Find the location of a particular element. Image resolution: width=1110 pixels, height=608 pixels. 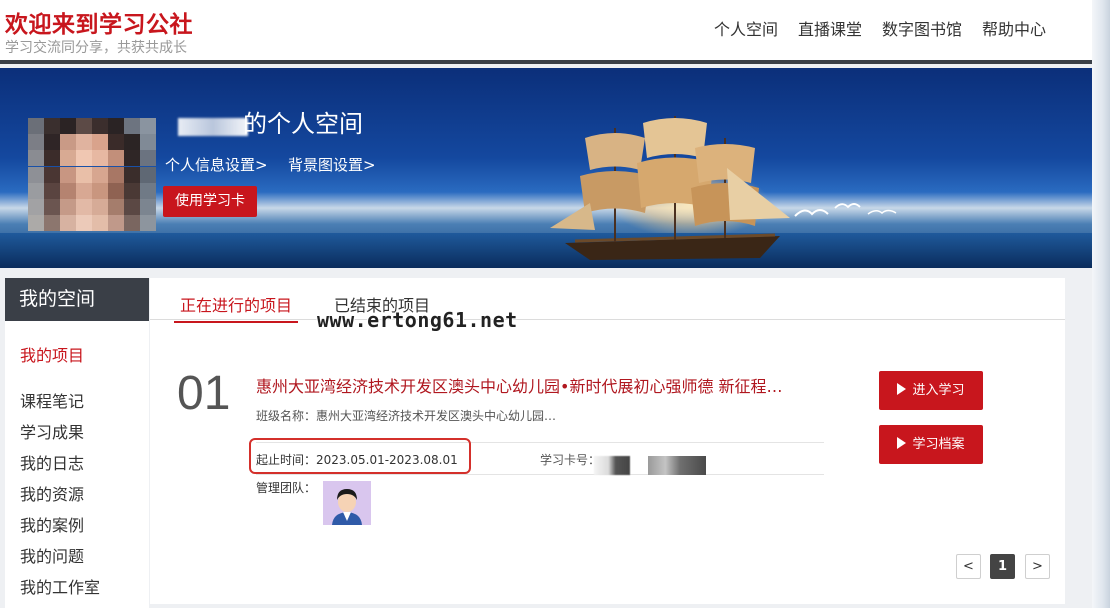

sidebar-item-my-resources: 我的资源 is located at coordinates (60, 500).